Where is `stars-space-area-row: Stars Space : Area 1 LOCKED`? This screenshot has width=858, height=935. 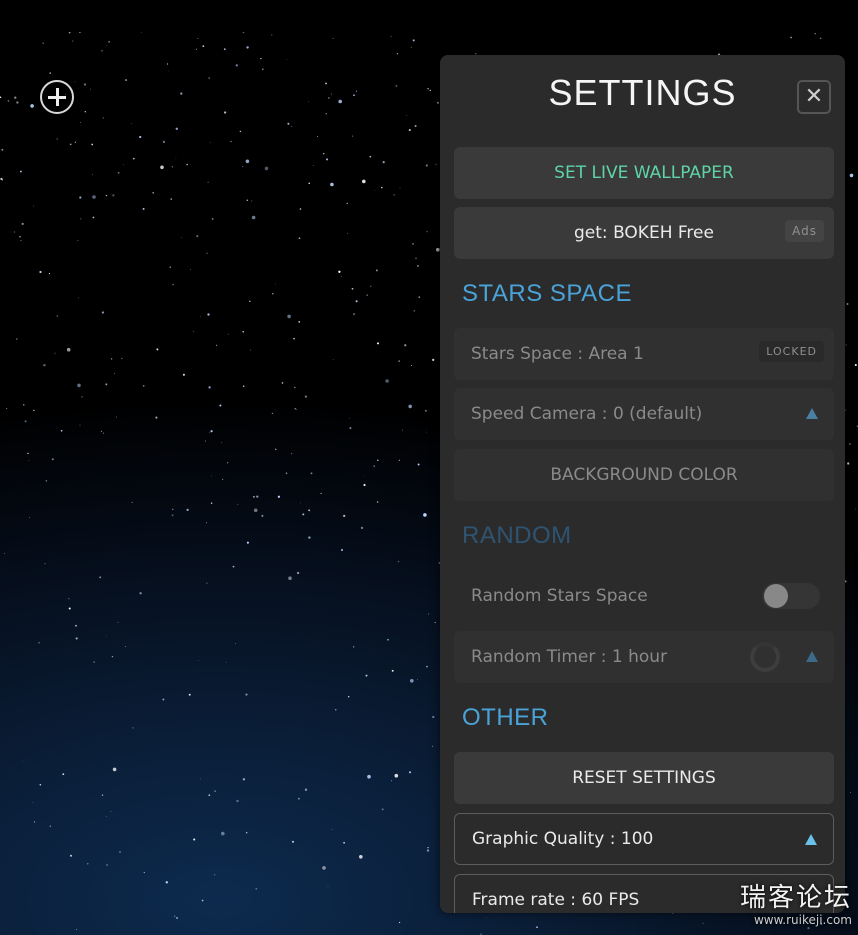
stars-space-area-row: Stars Space : Area 1 LOCKED is located at coordinates (644, 354).